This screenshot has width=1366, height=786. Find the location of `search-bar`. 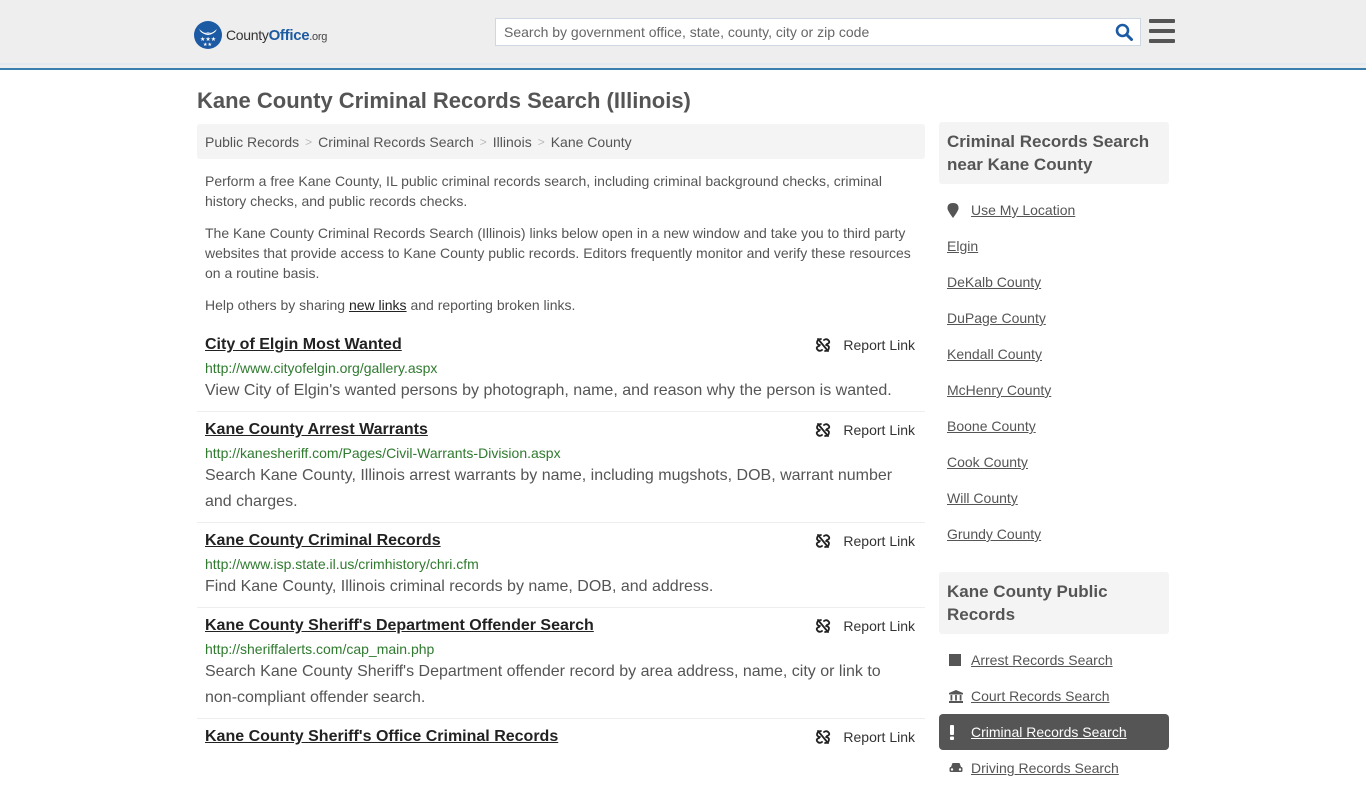

search-bar is located at coordinates (818, 32).